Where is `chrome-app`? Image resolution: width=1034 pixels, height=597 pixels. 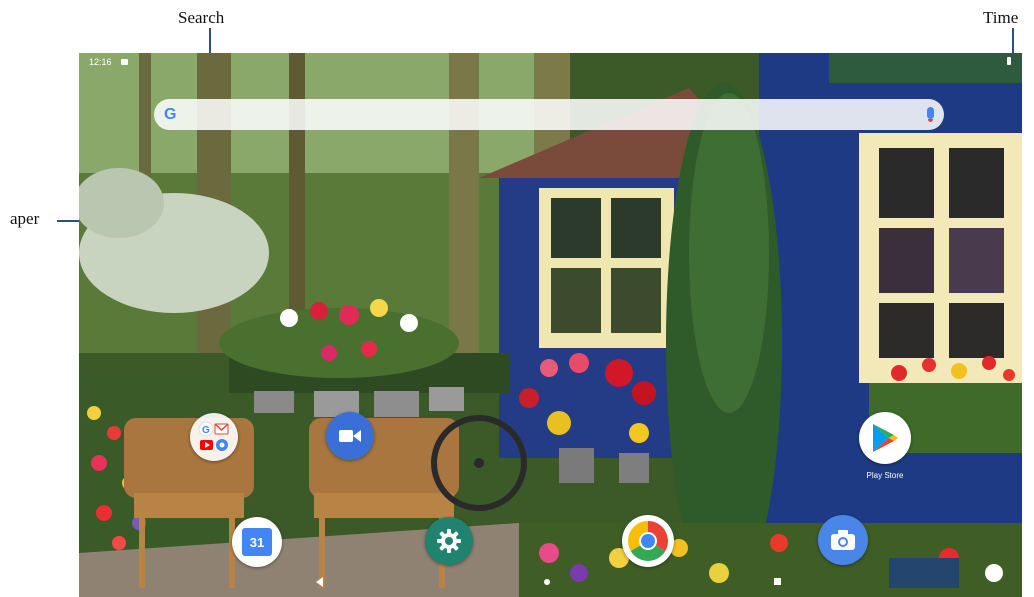
chrome-app is located at coordinates (648, 541).